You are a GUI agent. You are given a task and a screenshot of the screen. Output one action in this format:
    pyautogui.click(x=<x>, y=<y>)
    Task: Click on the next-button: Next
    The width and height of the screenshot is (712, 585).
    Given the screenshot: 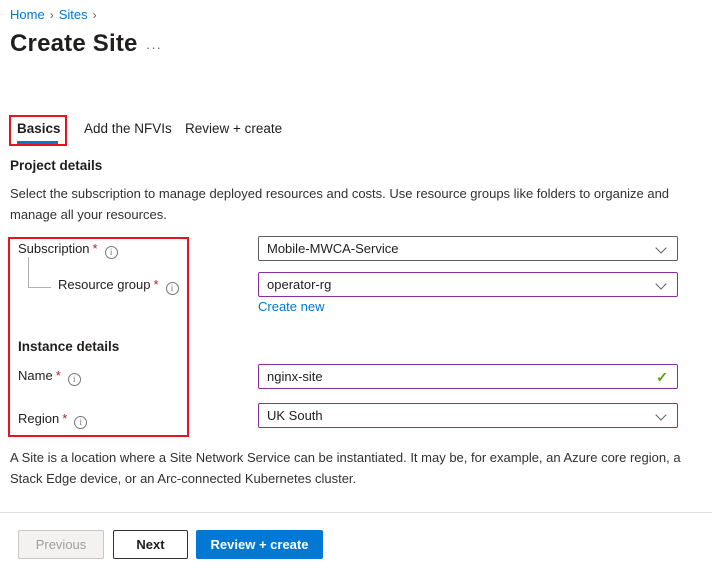 What is the action you would take?
    pyautogui.click(x=150, y=544)
    